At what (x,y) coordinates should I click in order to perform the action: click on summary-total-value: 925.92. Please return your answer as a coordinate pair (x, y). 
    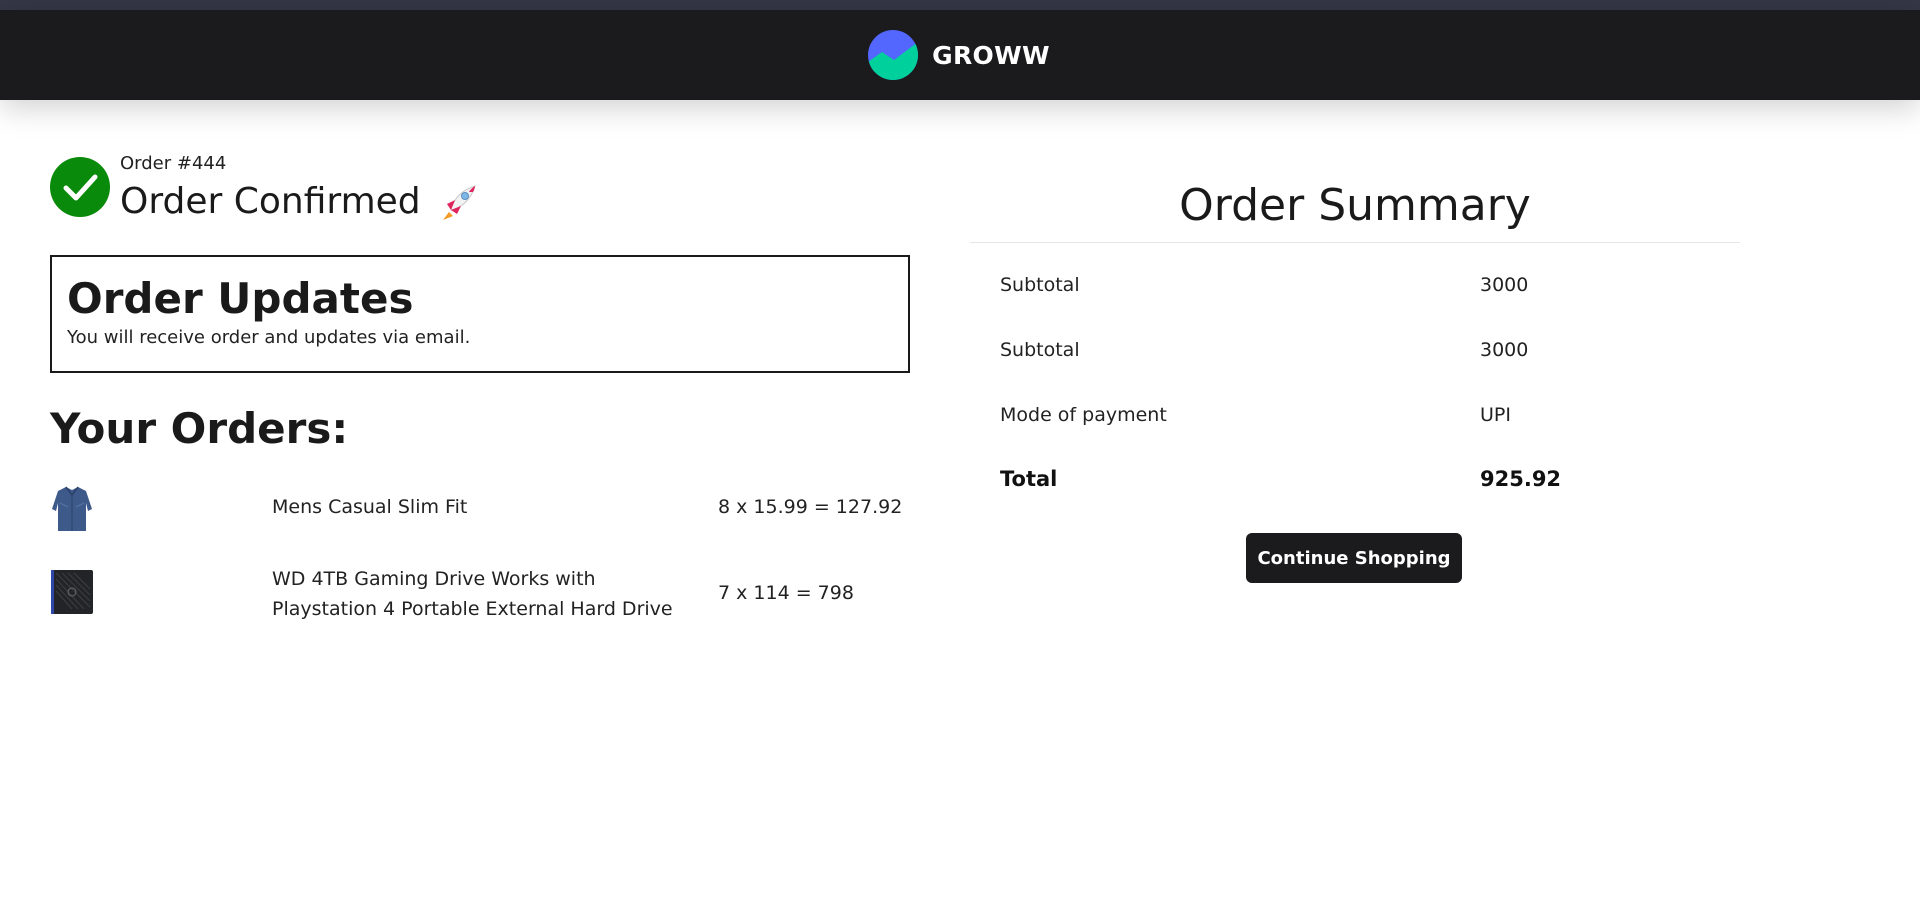
    Looking at the image, I should click on (1521, 479).